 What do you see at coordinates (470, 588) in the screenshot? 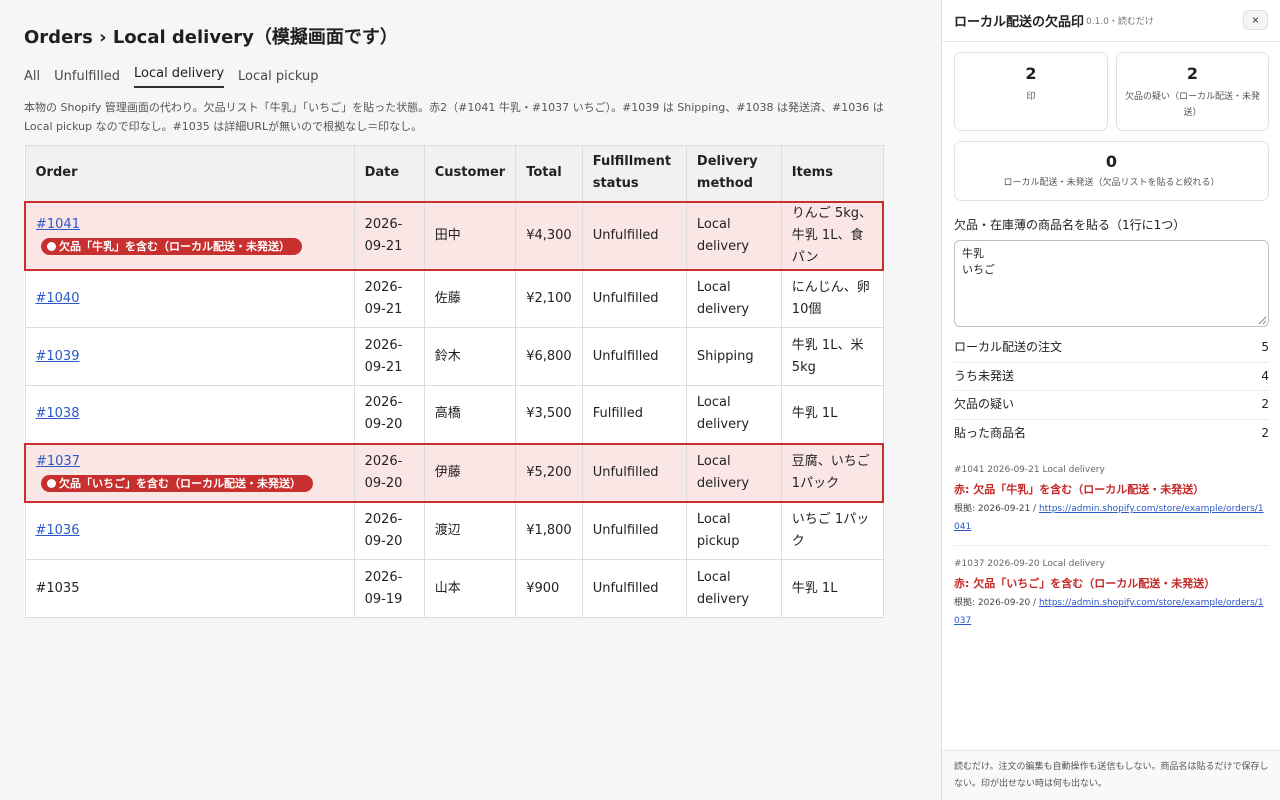
I see `cell-customer: 山本` at bounding box center [470, 588].